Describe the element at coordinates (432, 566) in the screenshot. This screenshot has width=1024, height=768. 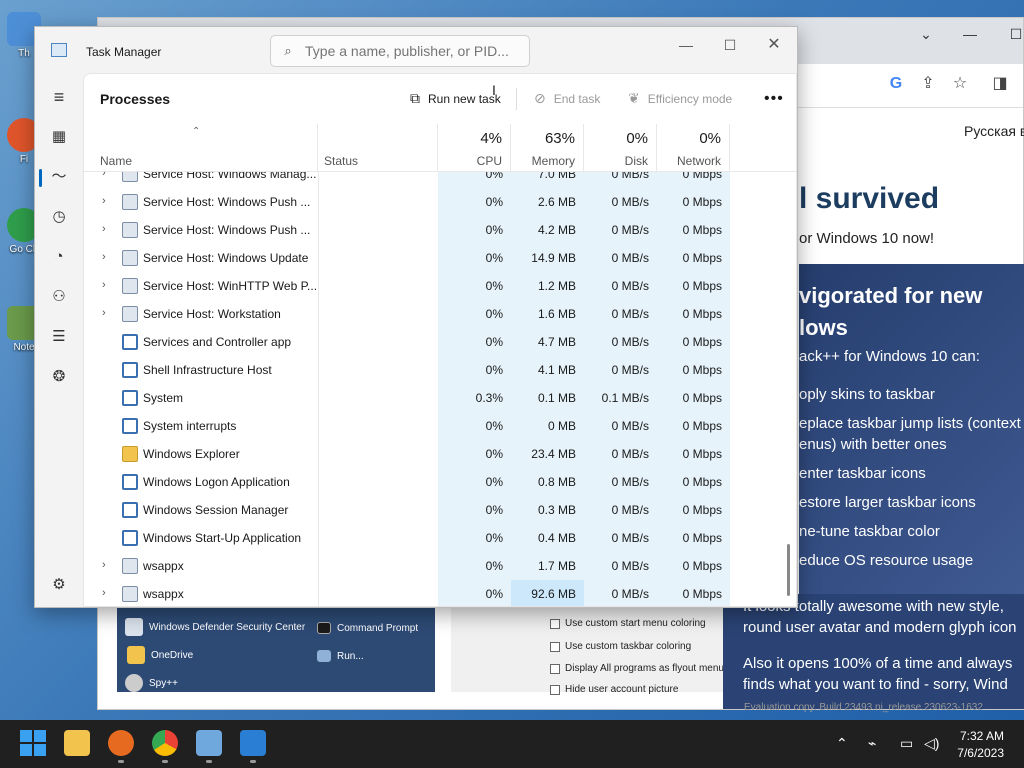
I see `process-row: › wsappx 0% 1.7 MB 0 MB/s 0 Mbps` at that location.